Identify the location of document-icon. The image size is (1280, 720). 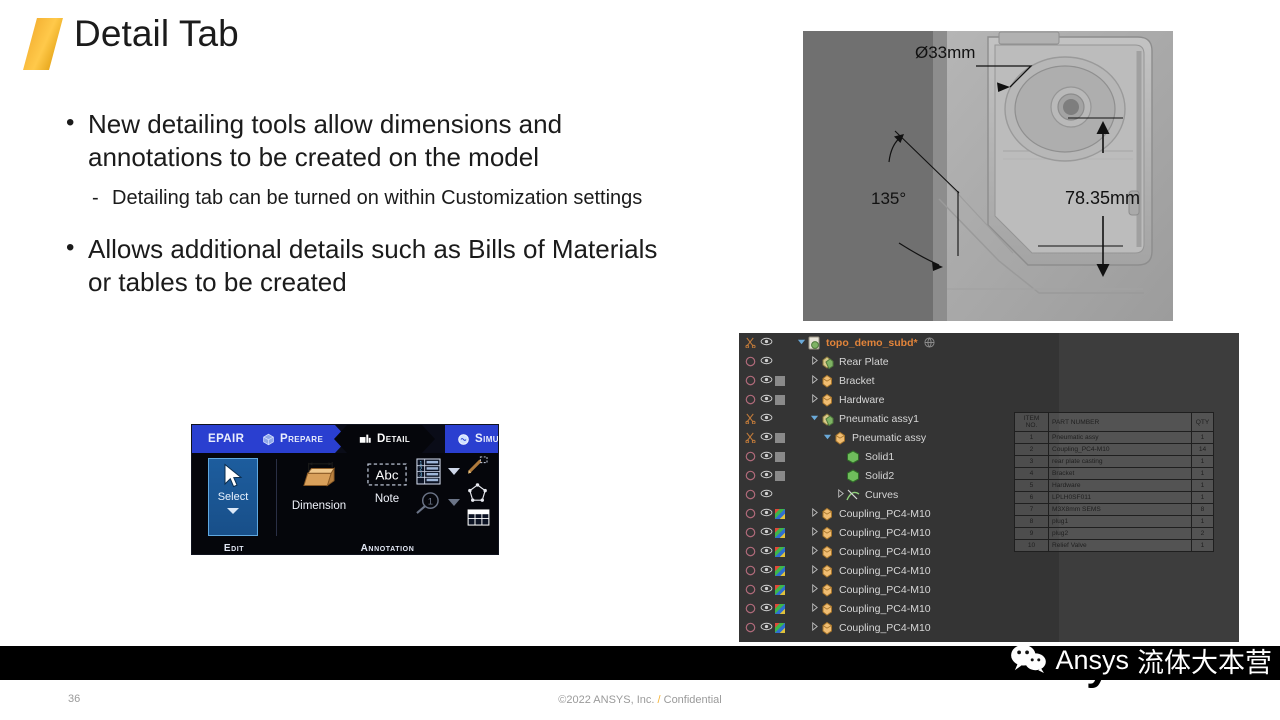
(814, 343).